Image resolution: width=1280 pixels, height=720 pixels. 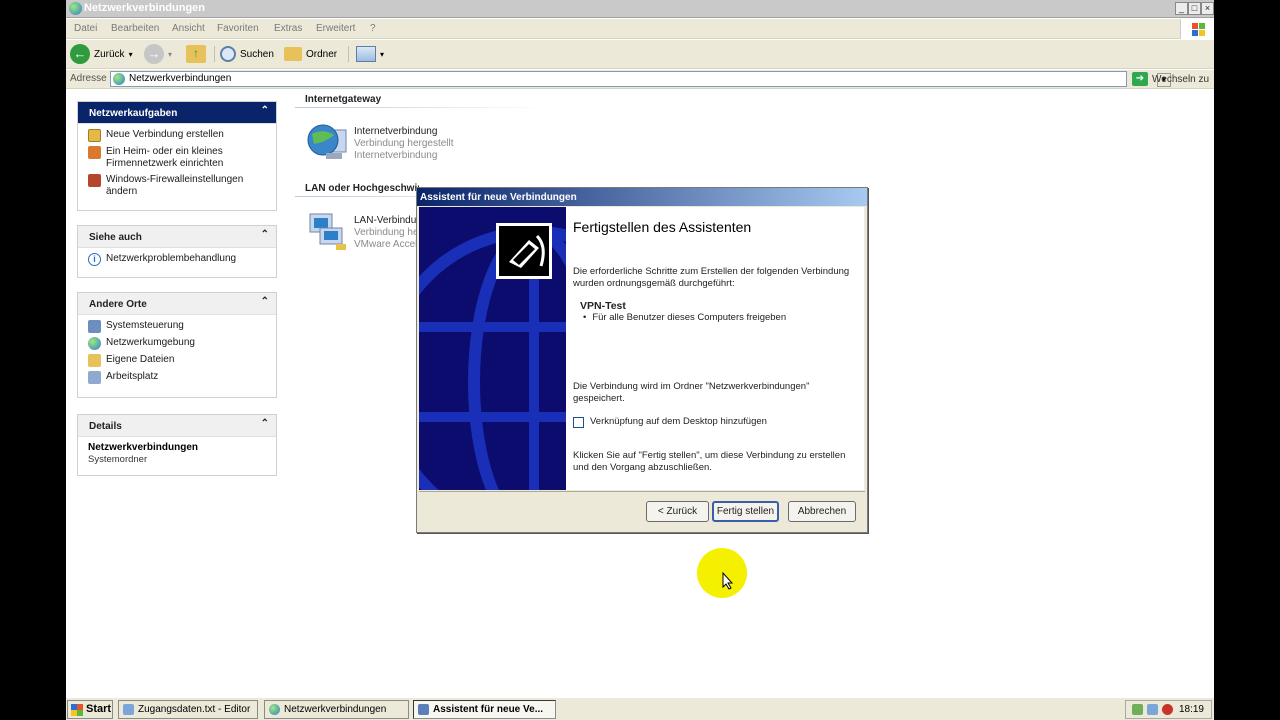 I want to click on finish-button: Fertig stellen, so click(x=745, y=511).